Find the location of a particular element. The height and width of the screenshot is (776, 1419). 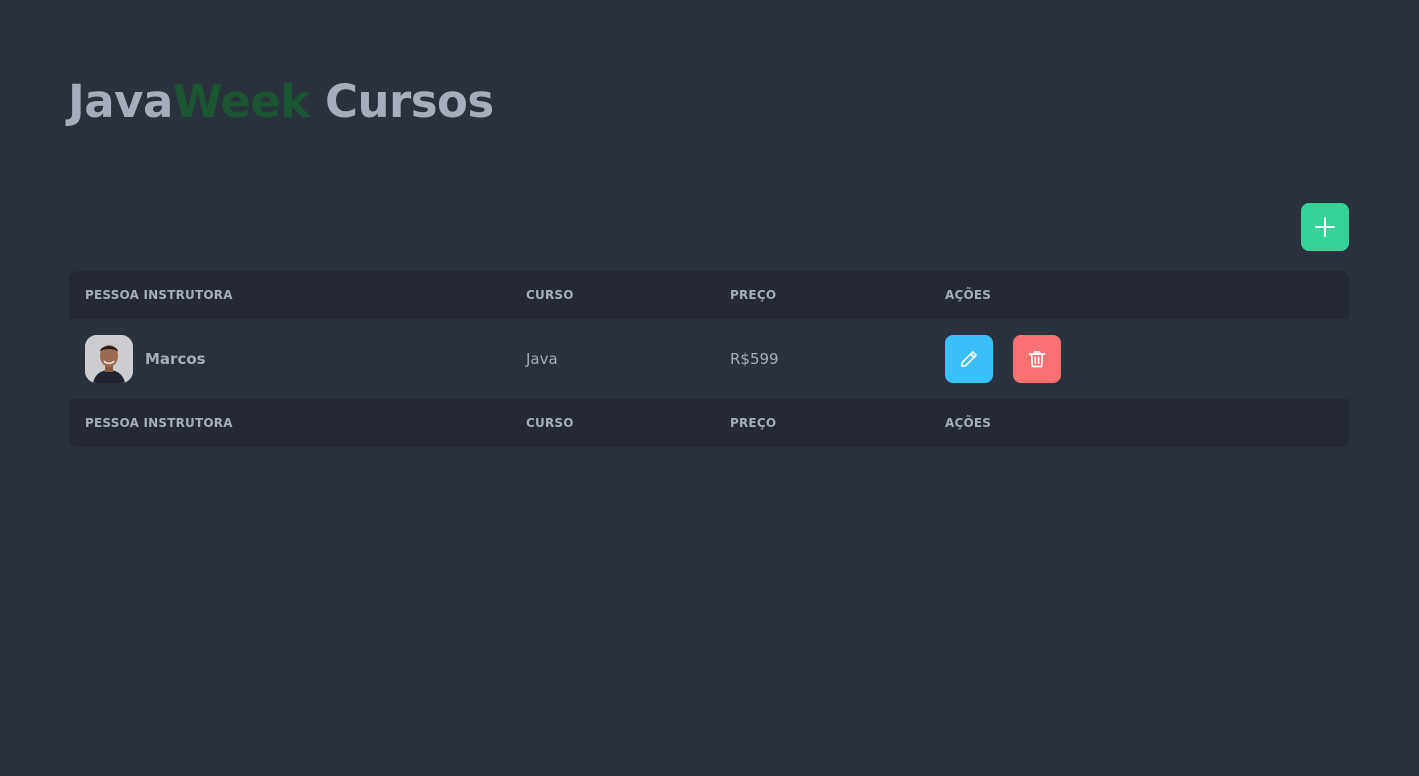

avatar is located at coordinates (109, 359).